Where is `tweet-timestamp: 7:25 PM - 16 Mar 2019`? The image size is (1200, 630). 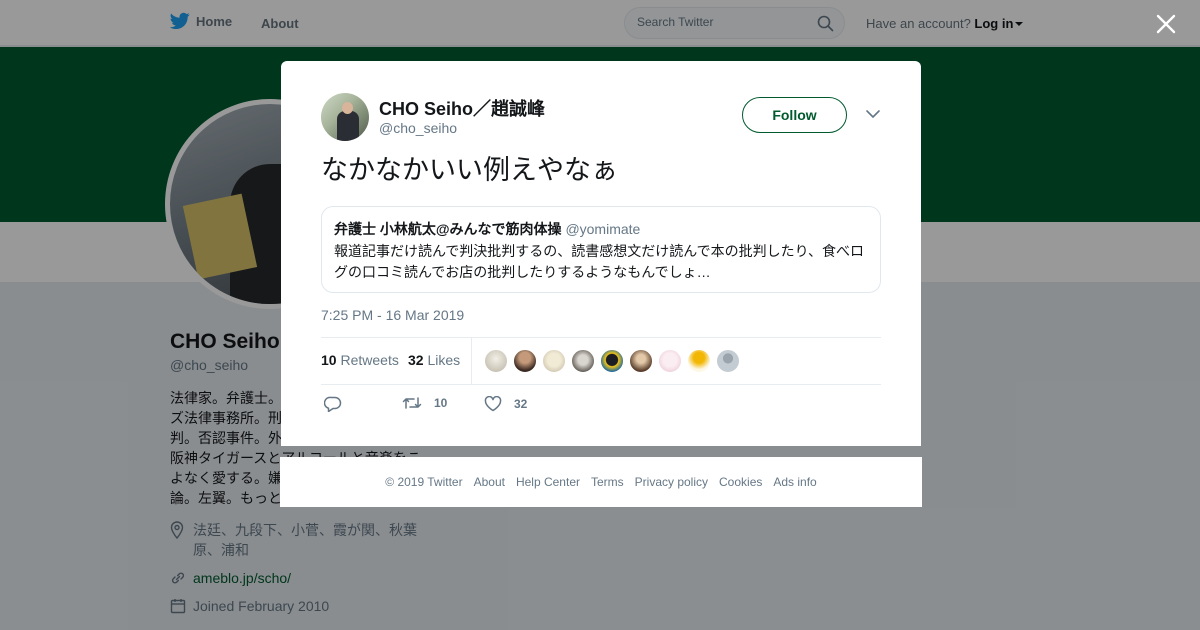 tweet-timestamp: 7:25 PM - 16 Mar 2019 is located at coordinates (392, 315).